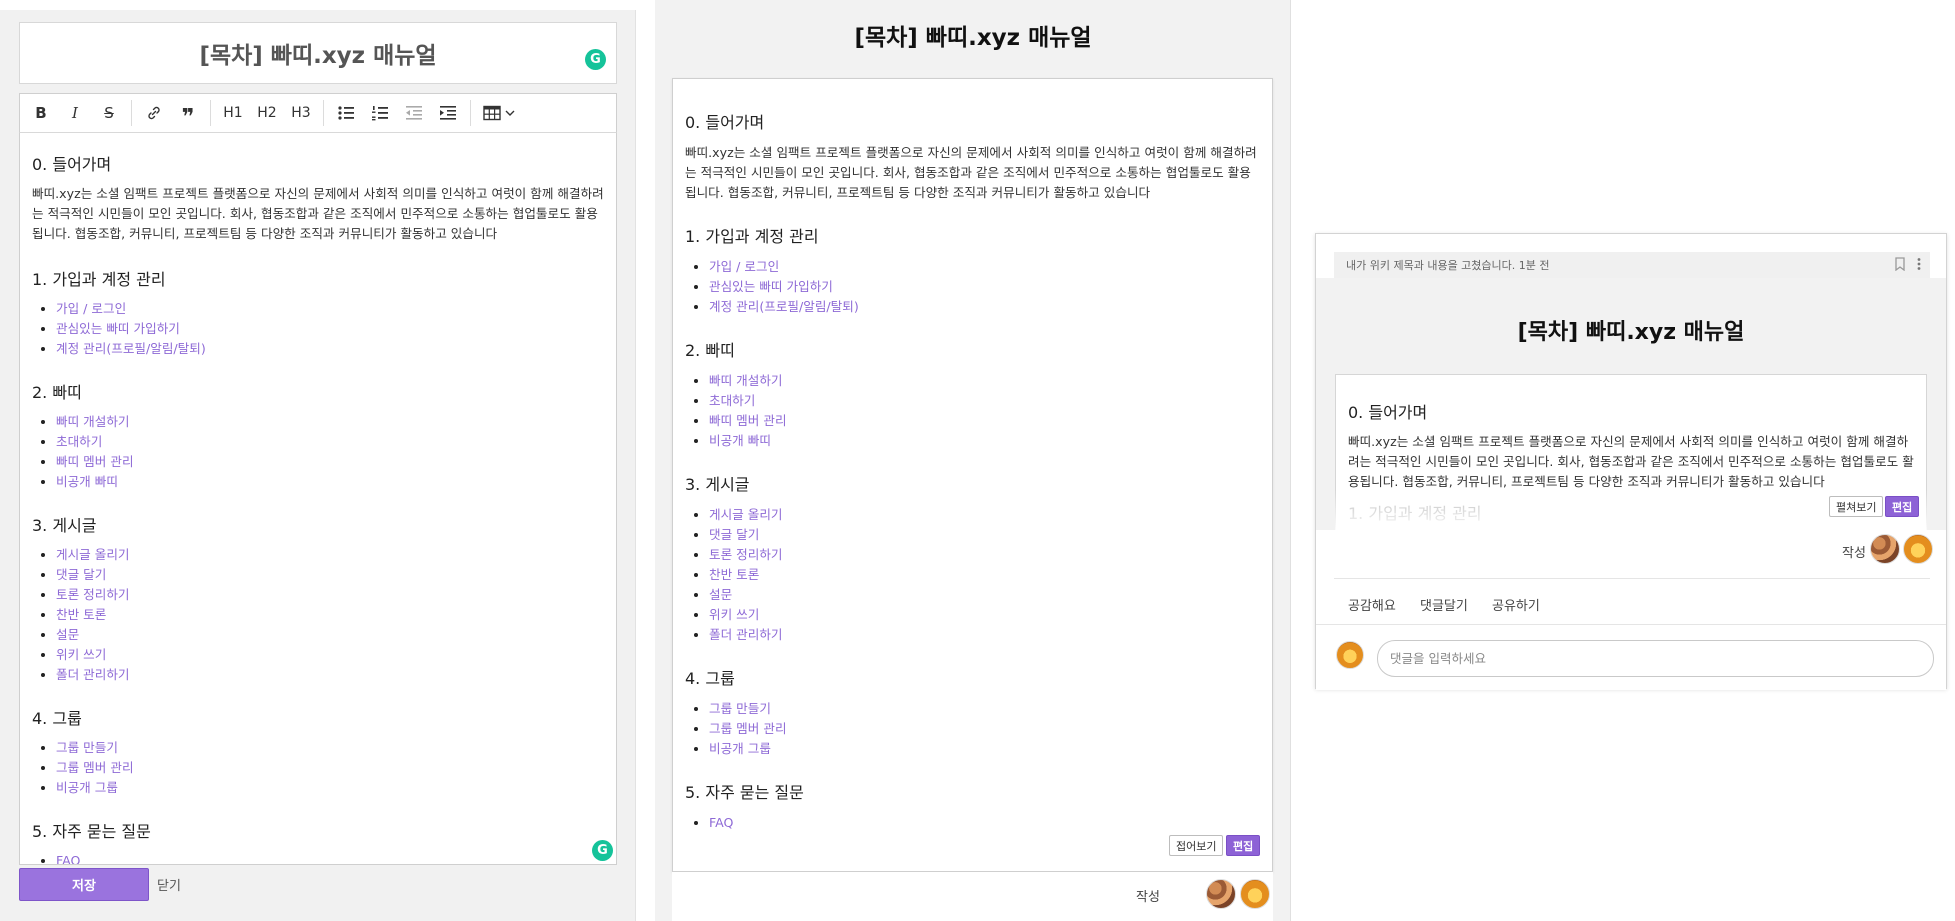 The width and height of the screenshot is (1955, 921). Describe the element at coordinates (330, 482) in the screenshot. I see `list-item: 비공개 빠띠` at that location.